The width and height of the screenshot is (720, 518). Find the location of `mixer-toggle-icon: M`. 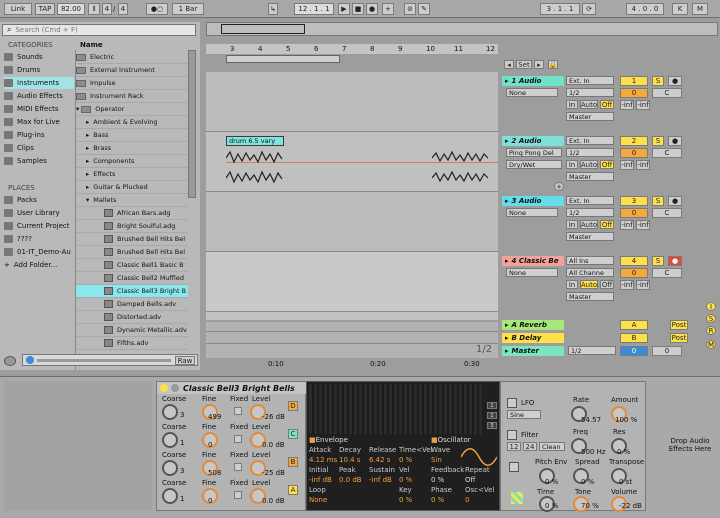

mixer-toggle-icon: M is located at coordinates (711, 344).